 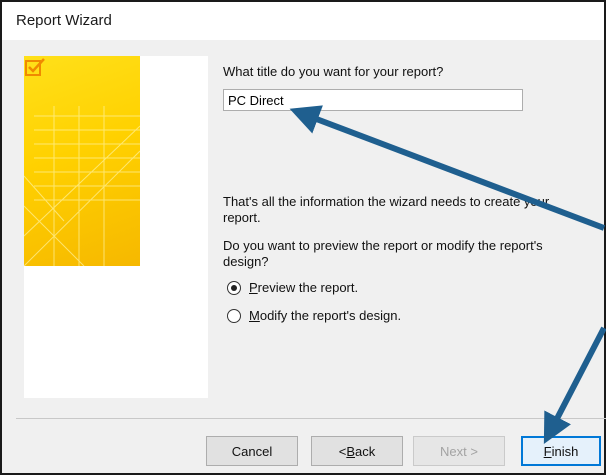 What do you see at coordinates (303, 21) in the screenshot?
I see `title-bar: Report Wizard` at bounding box center [303, 21].